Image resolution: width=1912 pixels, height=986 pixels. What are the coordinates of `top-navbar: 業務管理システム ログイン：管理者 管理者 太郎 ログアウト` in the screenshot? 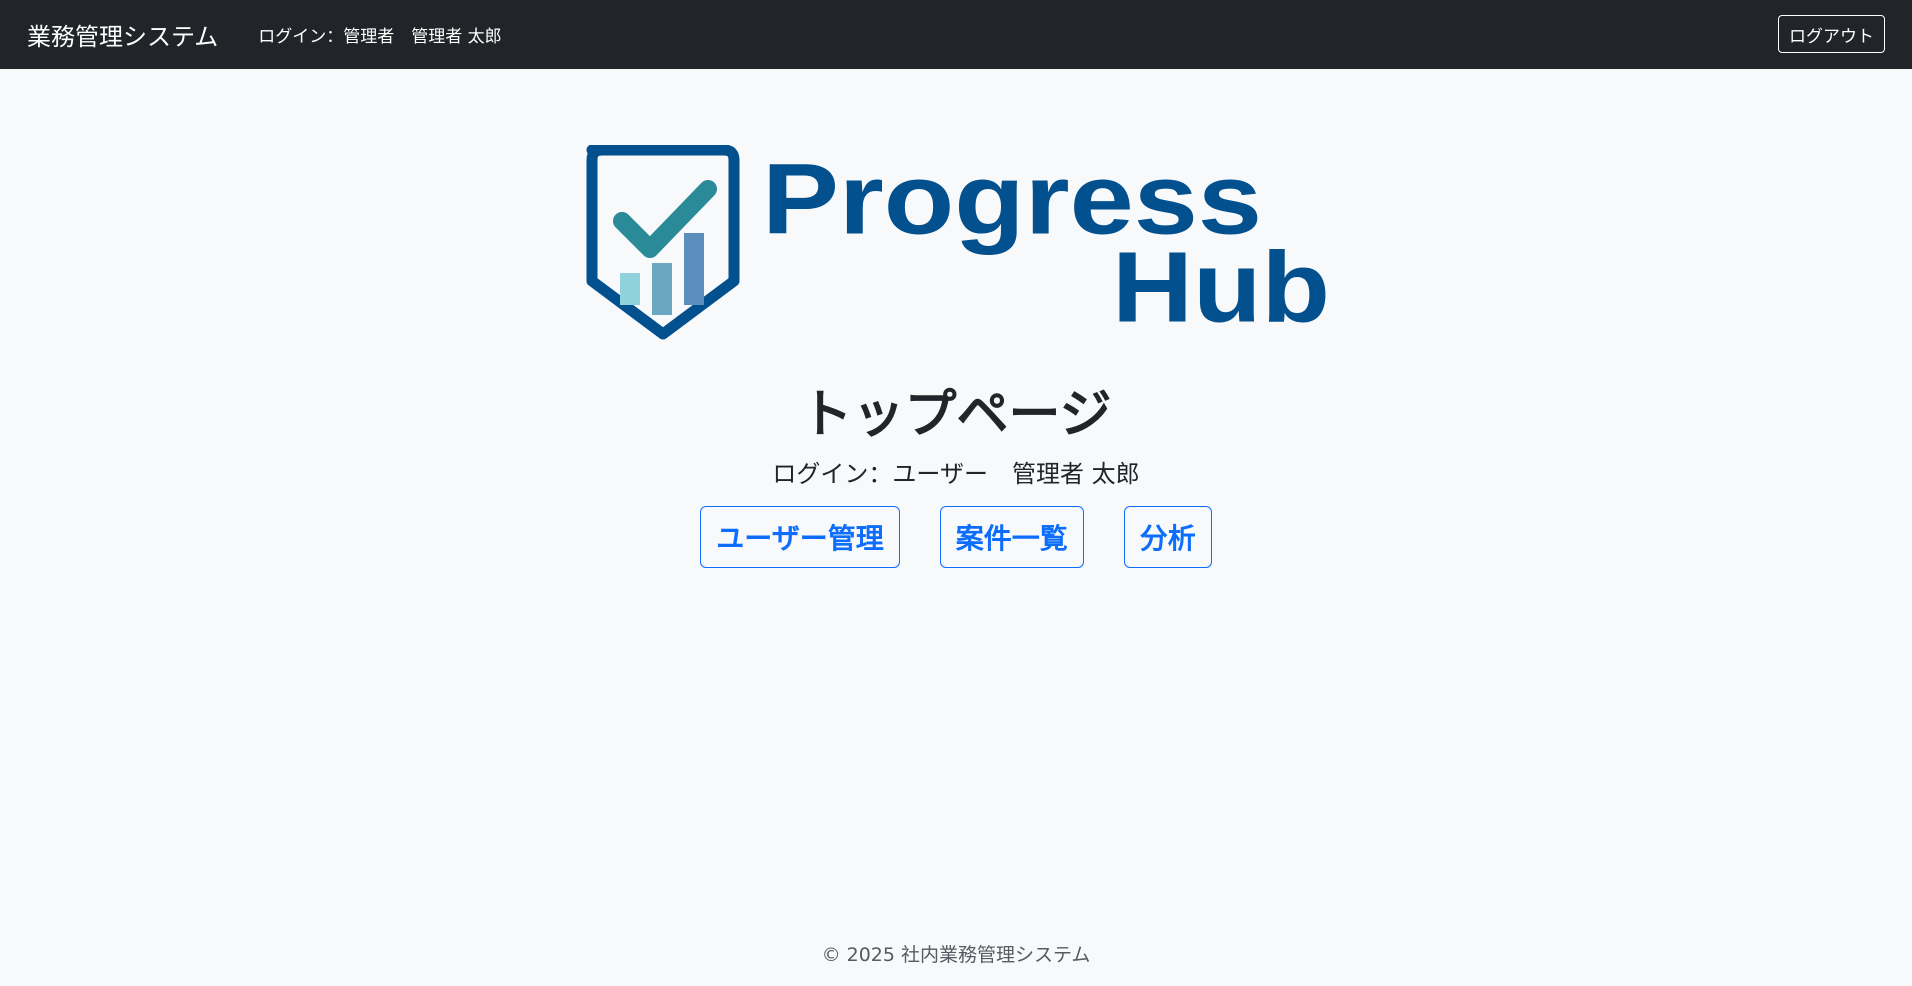 It's located at (956, 34).